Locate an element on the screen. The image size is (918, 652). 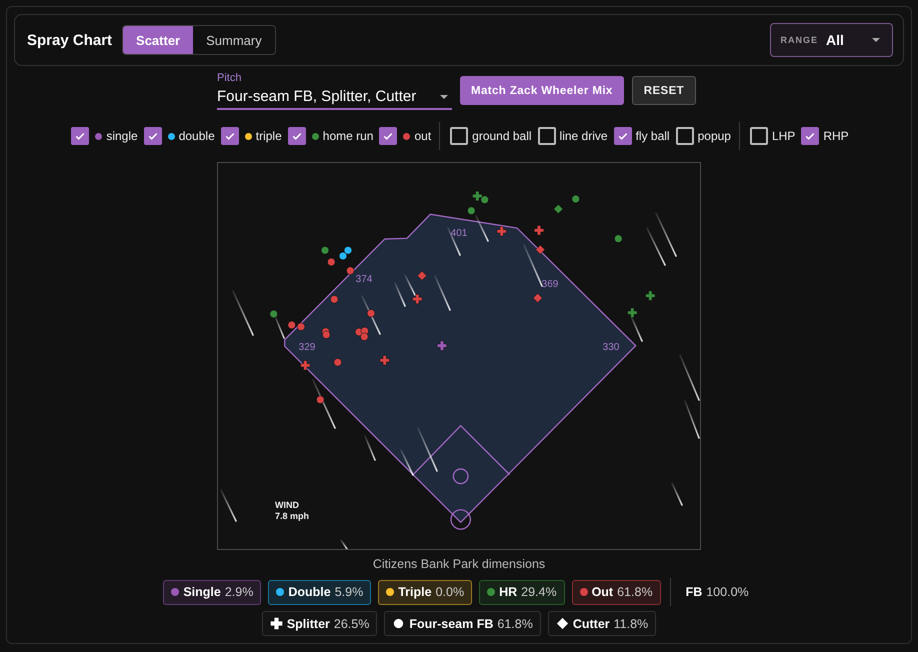
chip-label: Out is located at coordinates (603, 592).